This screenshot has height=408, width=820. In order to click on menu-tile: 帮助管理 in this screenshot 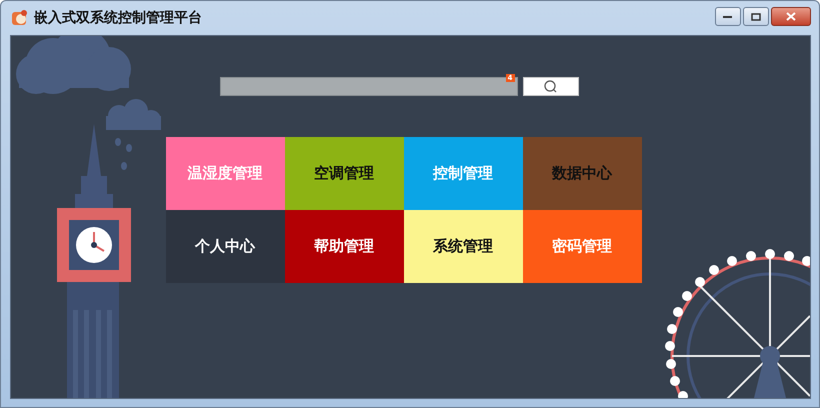, I will do `click(344, 246)`.